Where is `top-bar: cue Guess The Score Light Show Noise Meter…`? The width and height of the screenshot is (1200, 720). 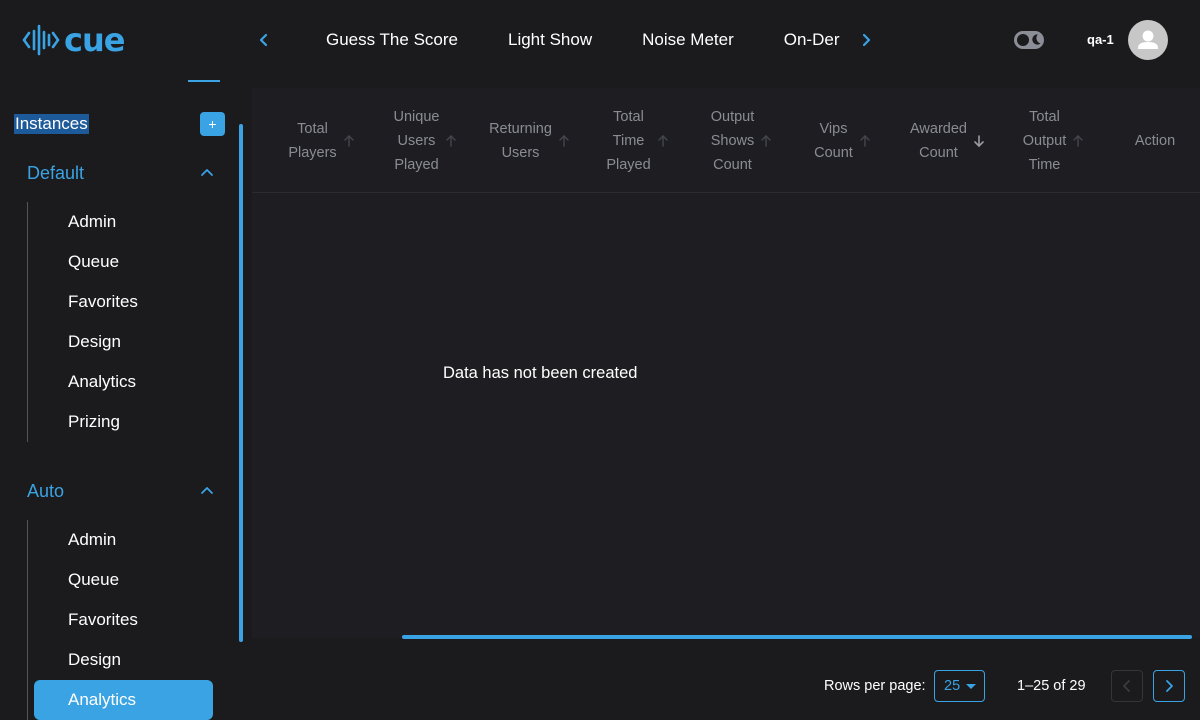 top-bar: cue Guess The Score Light Show Noise Meter… is located at coordinates (600, 40).